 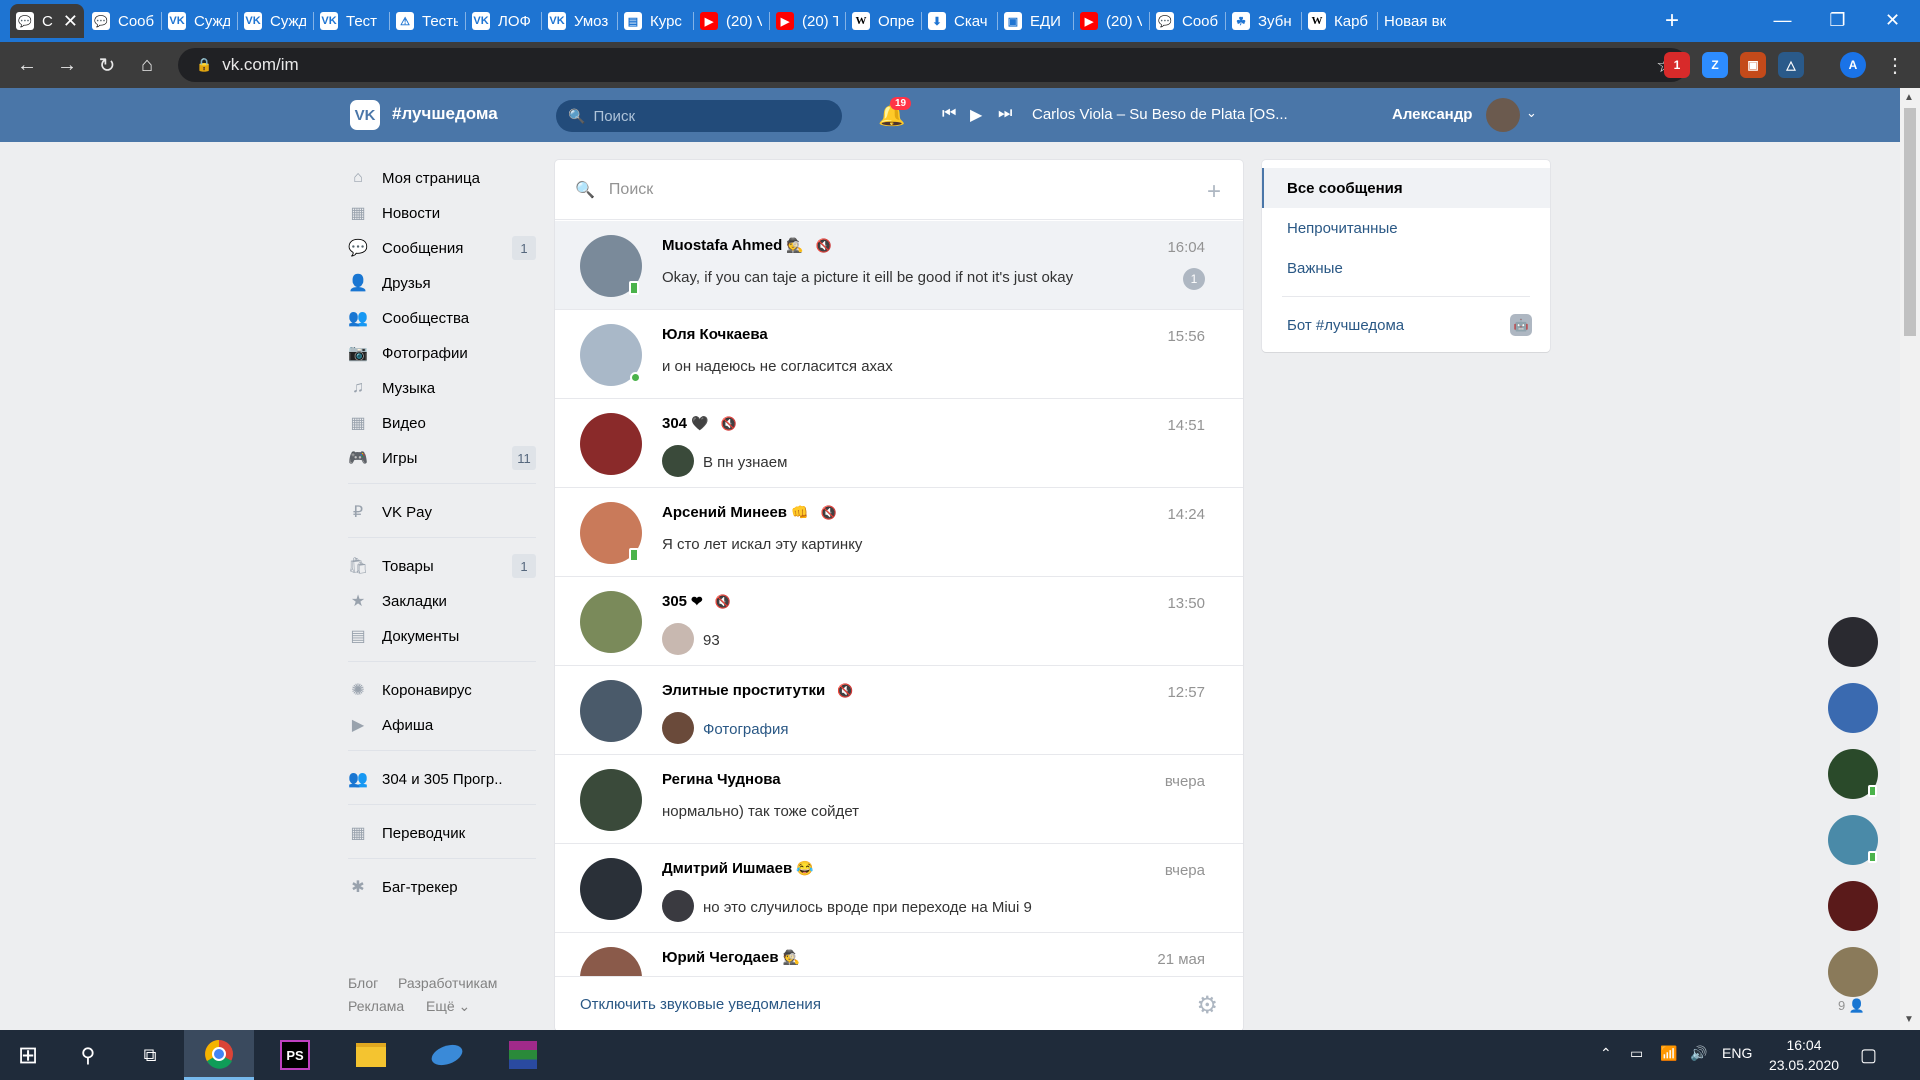 I want to click on browser-tab: VK Тест, so click(x=351, y=21).